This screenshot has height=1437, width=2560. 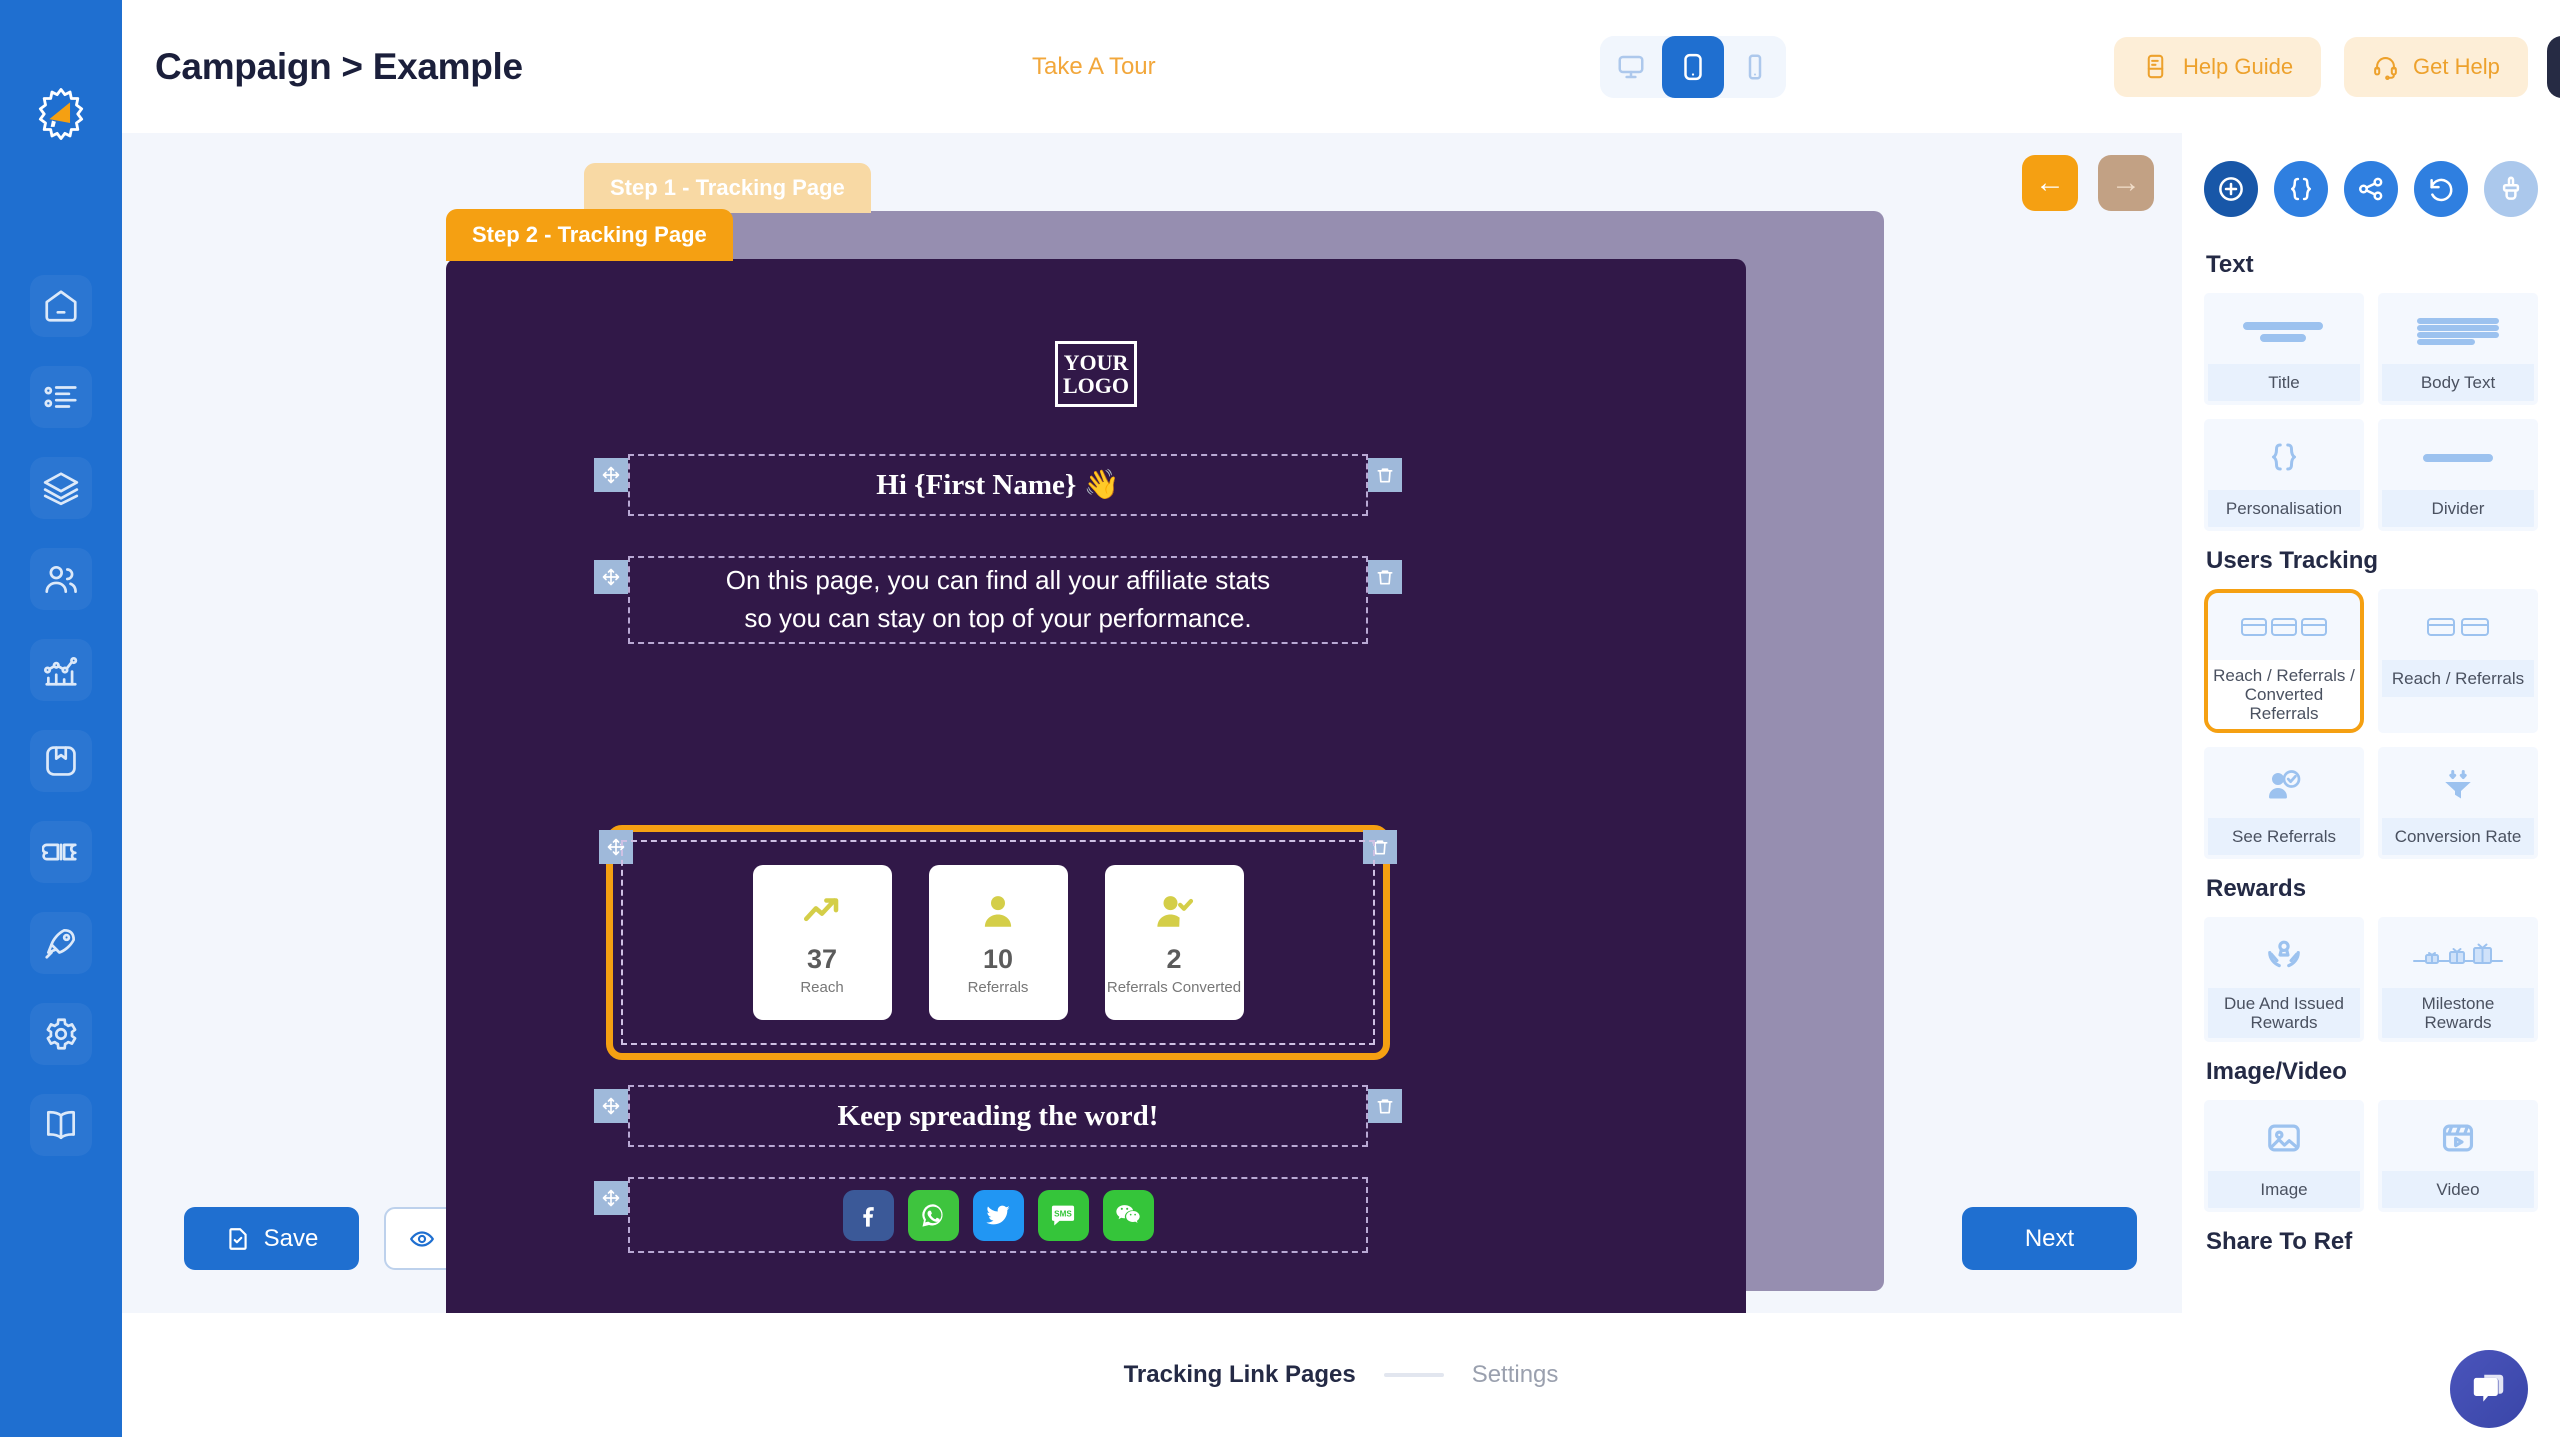 I want to click on share-whatsapp-button, so click(x=933, y=1215).